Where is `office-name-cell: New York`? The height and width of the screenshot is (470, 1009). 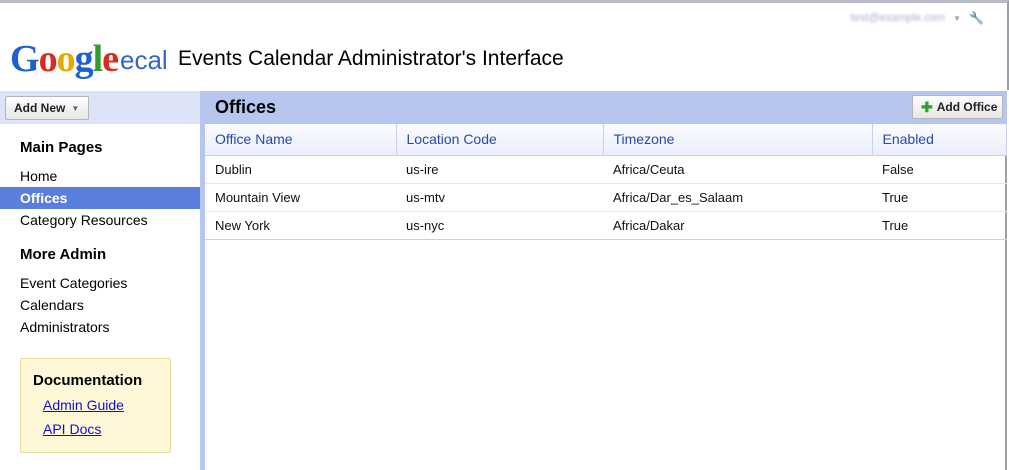 office-name-cell: New York is located at coordinates (300, 225).